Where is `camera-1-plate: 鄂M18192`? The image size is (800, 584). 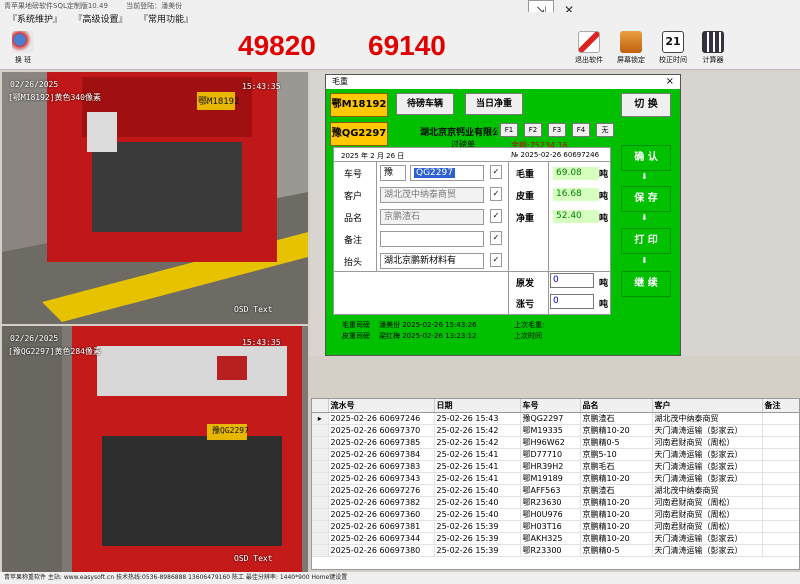 camera-1-plate: 鄂M18192 is located at coordinates (219, 102).